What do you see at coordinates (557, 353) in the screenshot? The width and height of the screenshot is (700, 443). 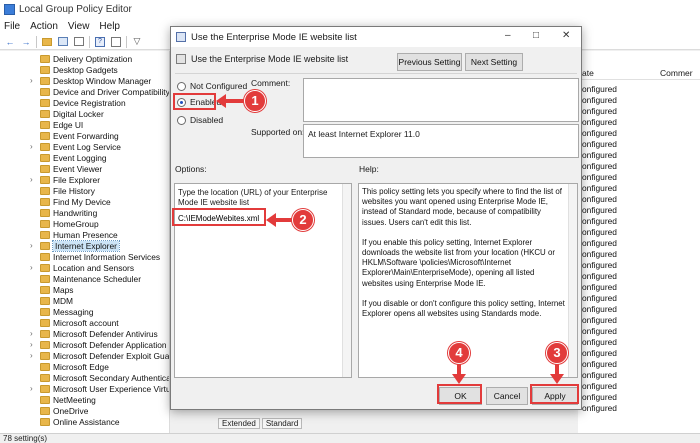 I see `step-badge-3: 3` at bounding box center [557, 353].